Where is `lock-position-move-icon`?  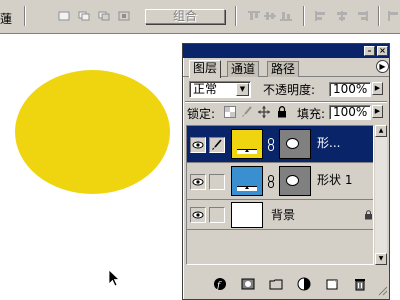
lock-position-move-icon is located at coordinates (264, 112).